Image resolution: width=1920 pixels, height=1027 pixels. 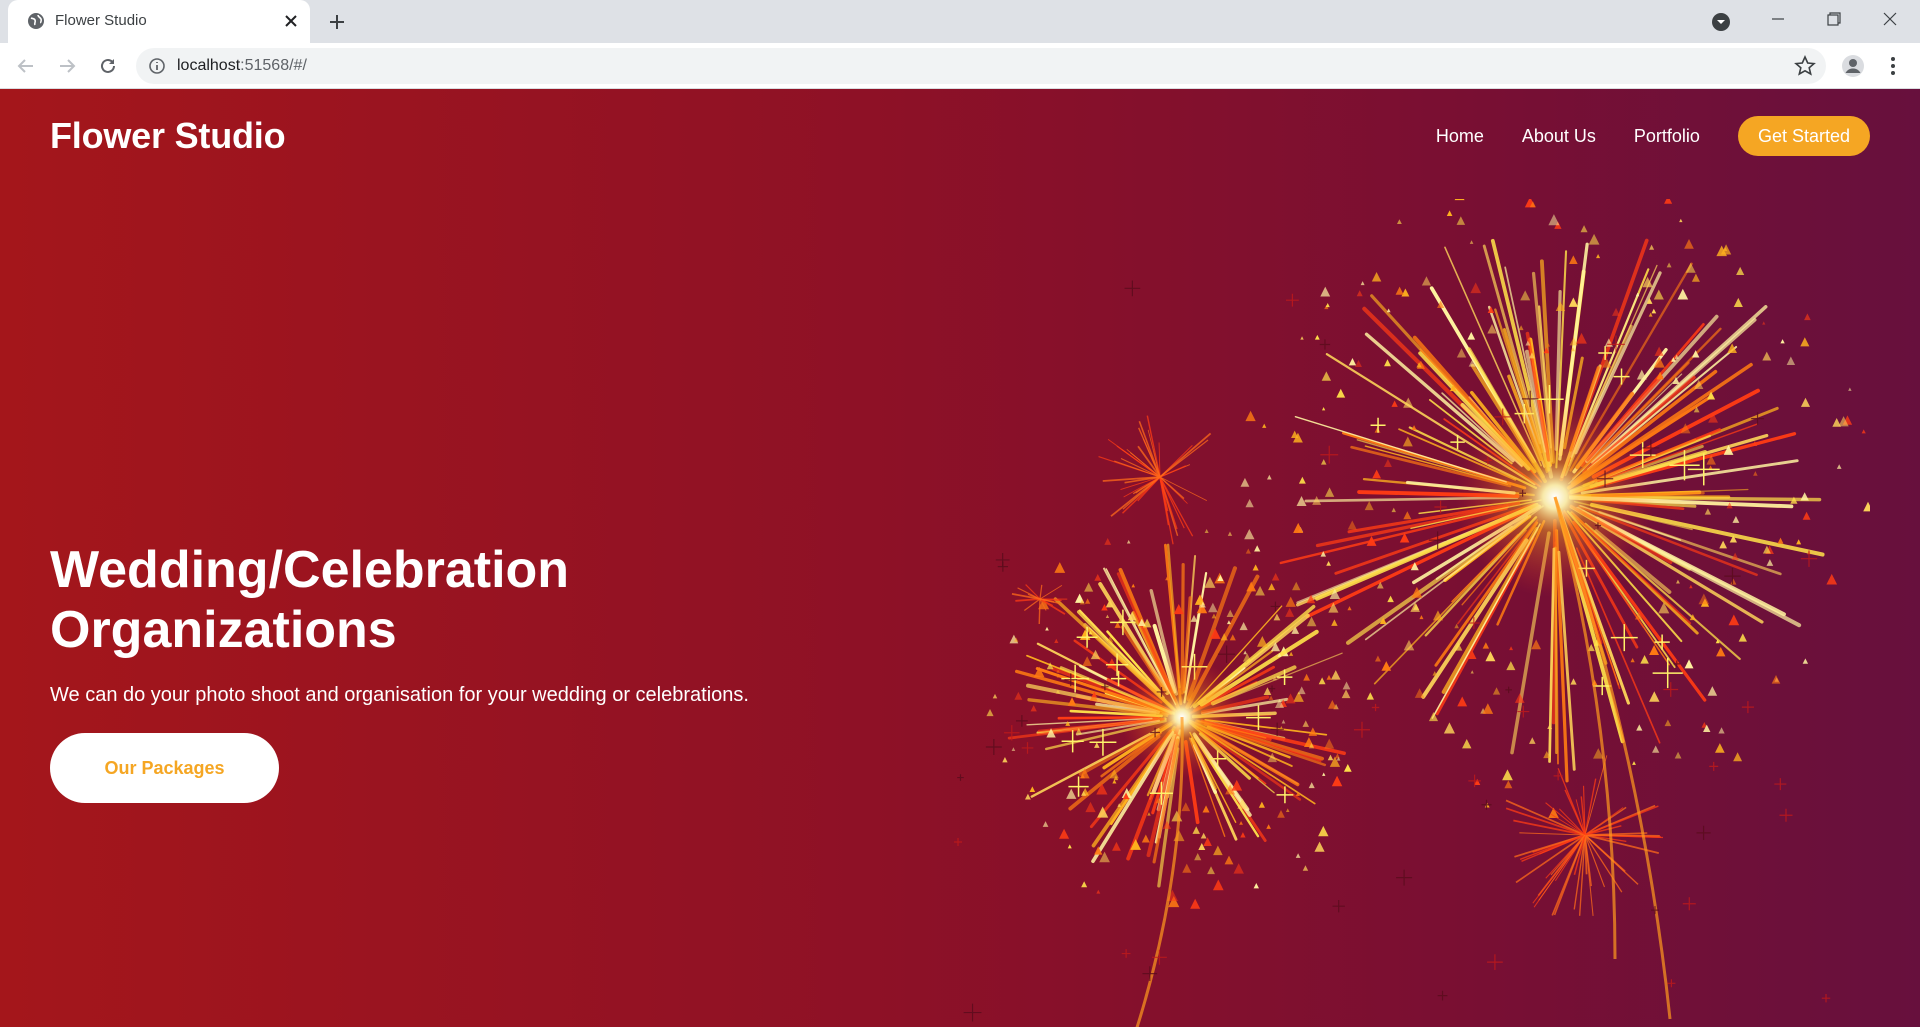 What do you see at coordinates (1559, 136) in the screenshot?
I see `nav-about-us: About Us` at bounding box center [1559, 136].